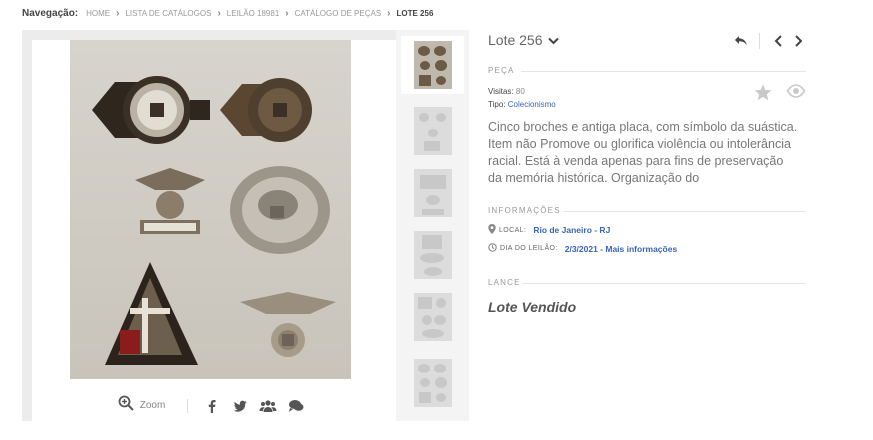 Image resolution: width=873 pixels, height=440 pixels. What do you see at coordinates (796, 95) in the screenshot?
I see `eye-icon` at bounding box center [796, 95].